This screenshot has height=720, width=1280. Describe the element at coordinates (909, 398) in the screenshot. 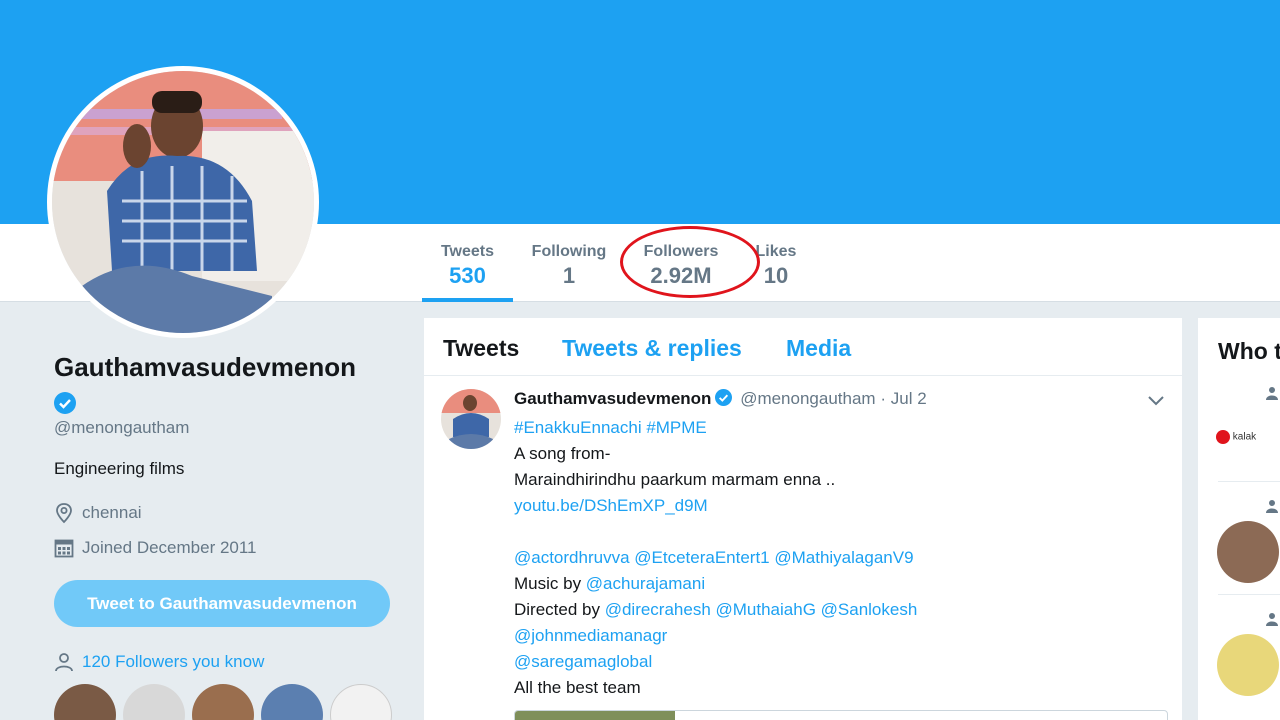

I see `tweet-date: Jul 2` at that location.